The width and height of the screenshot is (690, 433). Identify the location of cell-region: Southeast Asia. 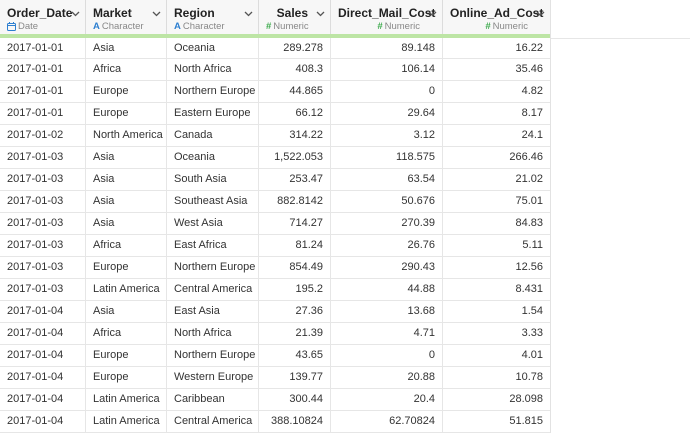
(213, 201).